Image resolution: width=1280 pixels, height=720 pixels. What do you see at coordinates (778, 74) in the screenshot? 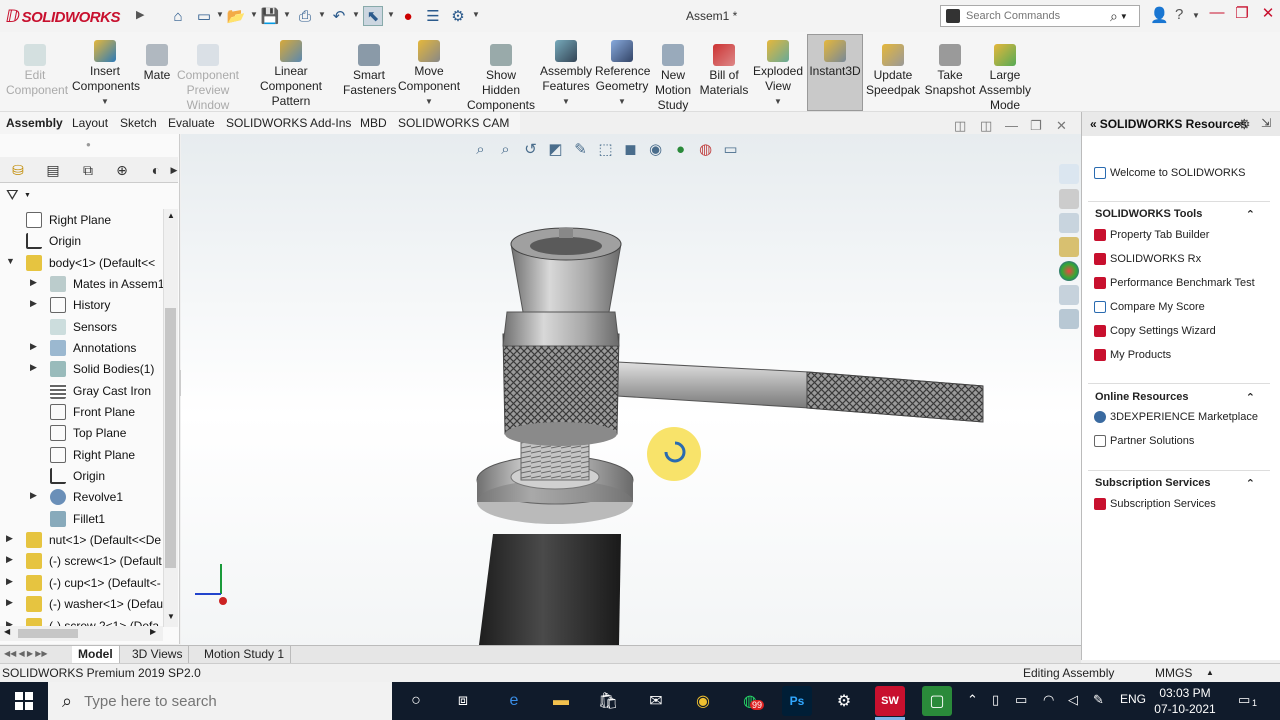
I see `exploded-view-button: Exploded View ▼` at bounding box center [778, 74].